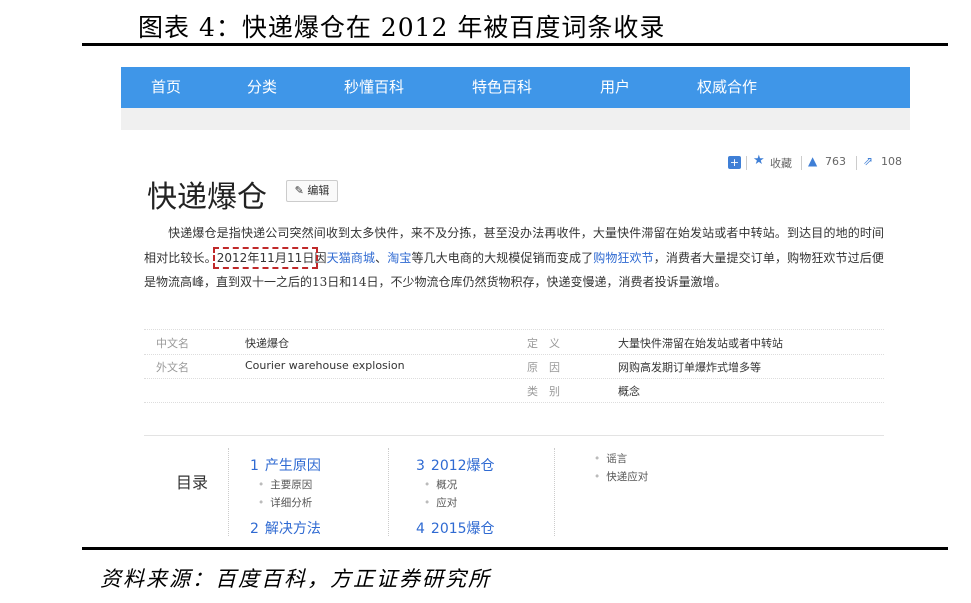  What do you see at coordinates (351, 258) in the screenshot?
I see `link-tmall: 天猫商城` at bounding box center [351, 258].